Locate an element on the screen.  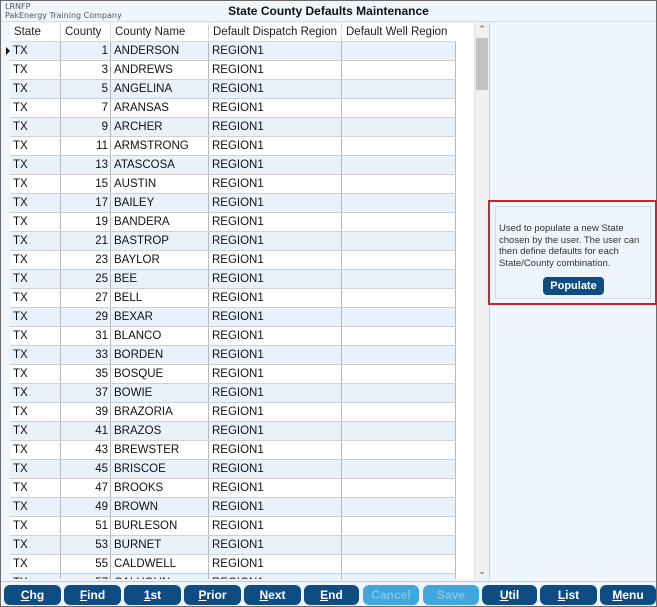
table-row: TX 43 BREWSTER REGION1 is located at coordinates (233, 450).